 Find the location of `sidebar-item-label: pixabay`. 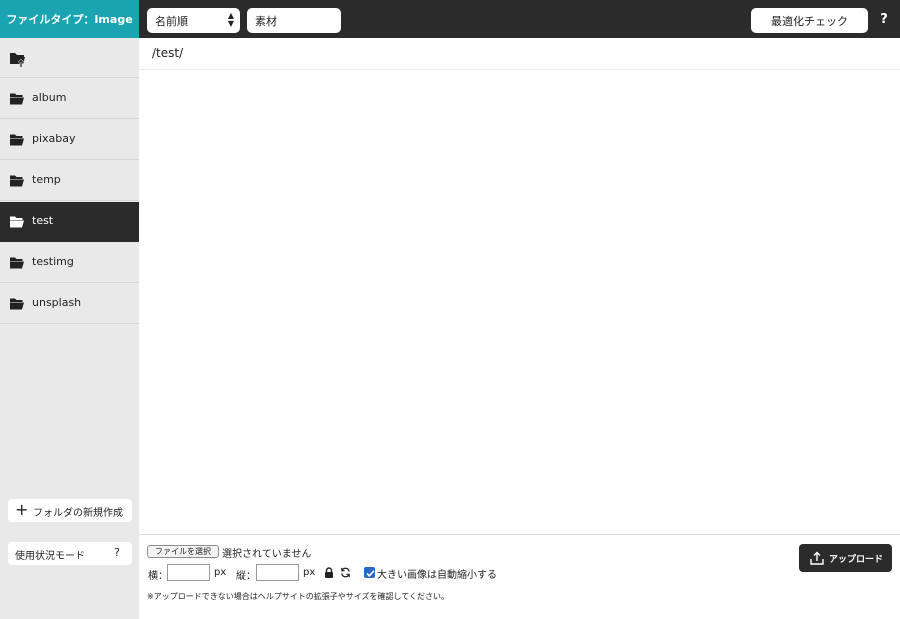

sidebar-item-label: pixabay is located at coordinates (54, 138).